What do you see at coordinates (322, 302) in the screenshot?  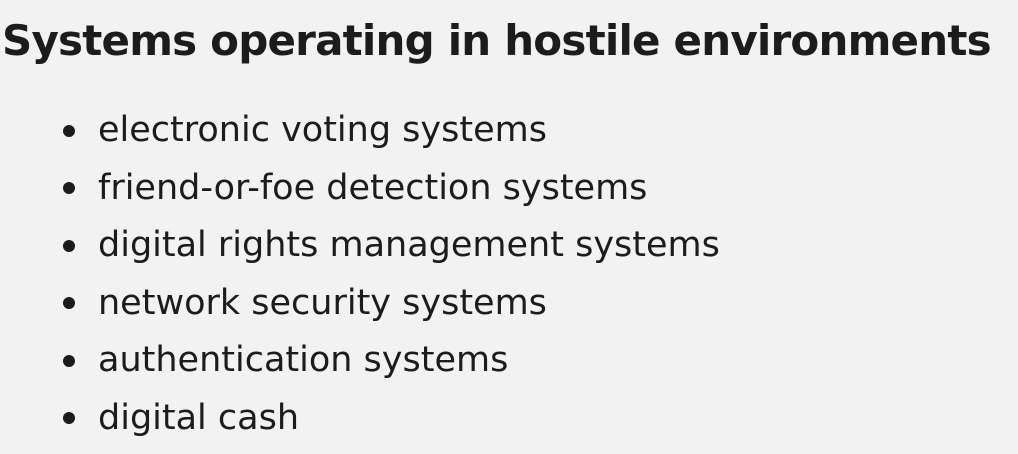 I see `list-item-text: network security systems` at bounding box center [322, 302].